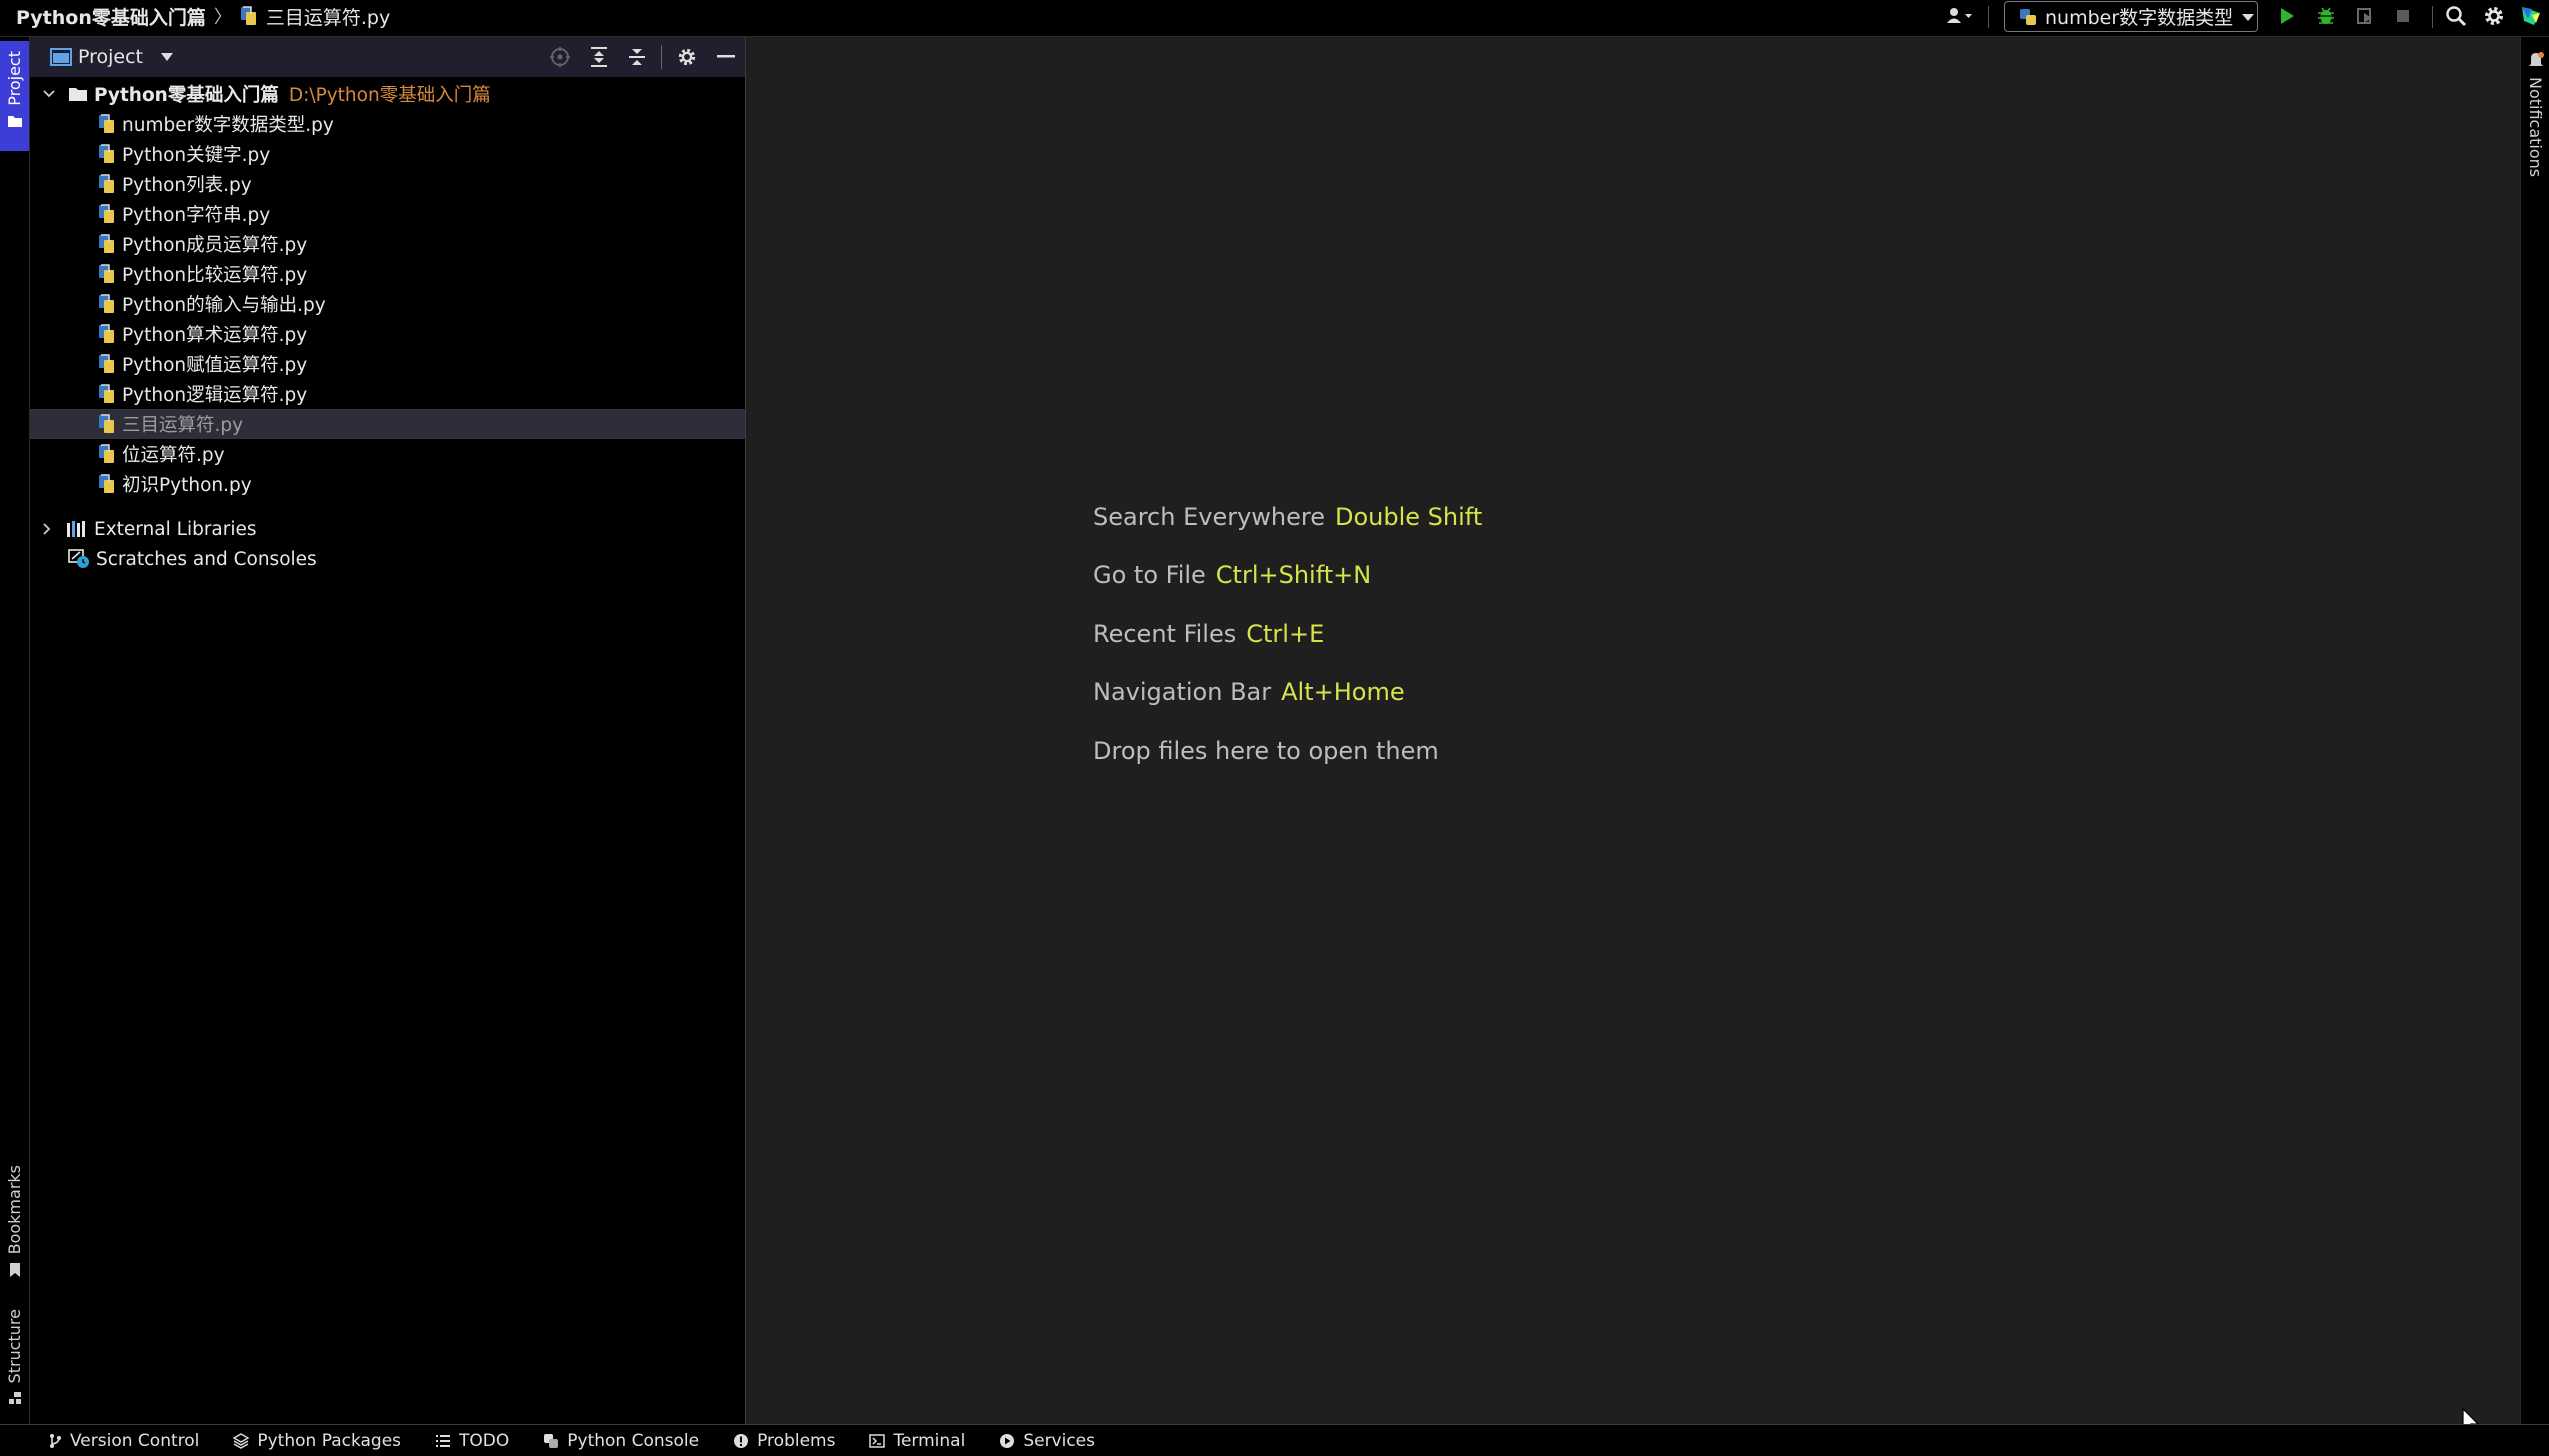 This screenshot has height=1456, width=2549. What do you see at coordinates (15, 121) in the screenshot?
I see `folder-icon` at bounding box center [15, 121].